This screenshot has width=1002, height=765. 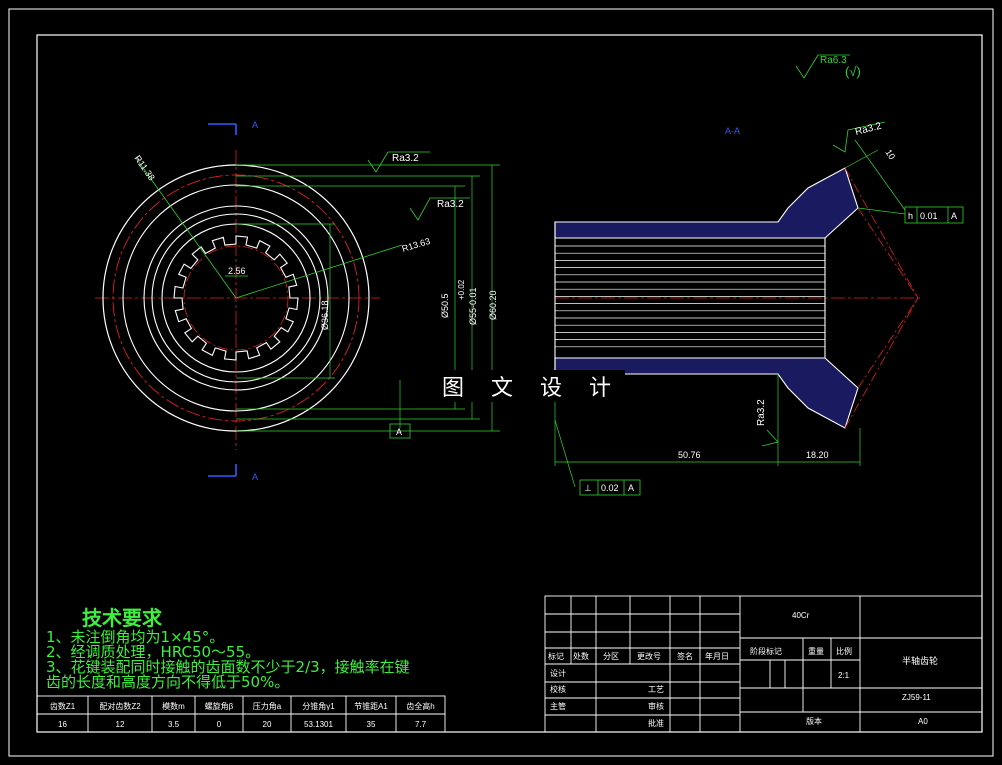 I want to click on dim-radius-a: R13.63, so click(x=416, y=245).